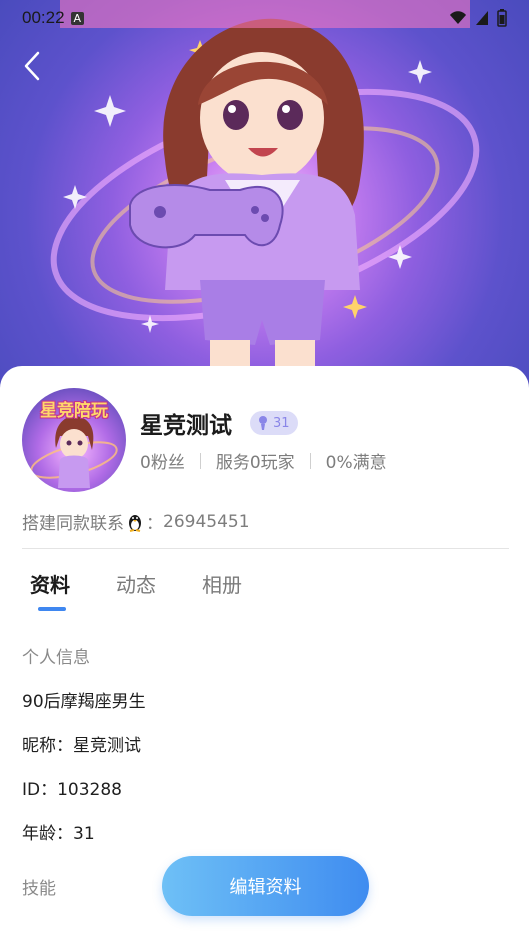 The height and width of the screenshot is (945, 529). I want to click on served-players-count: 服务0玩家, so click(255, 463).